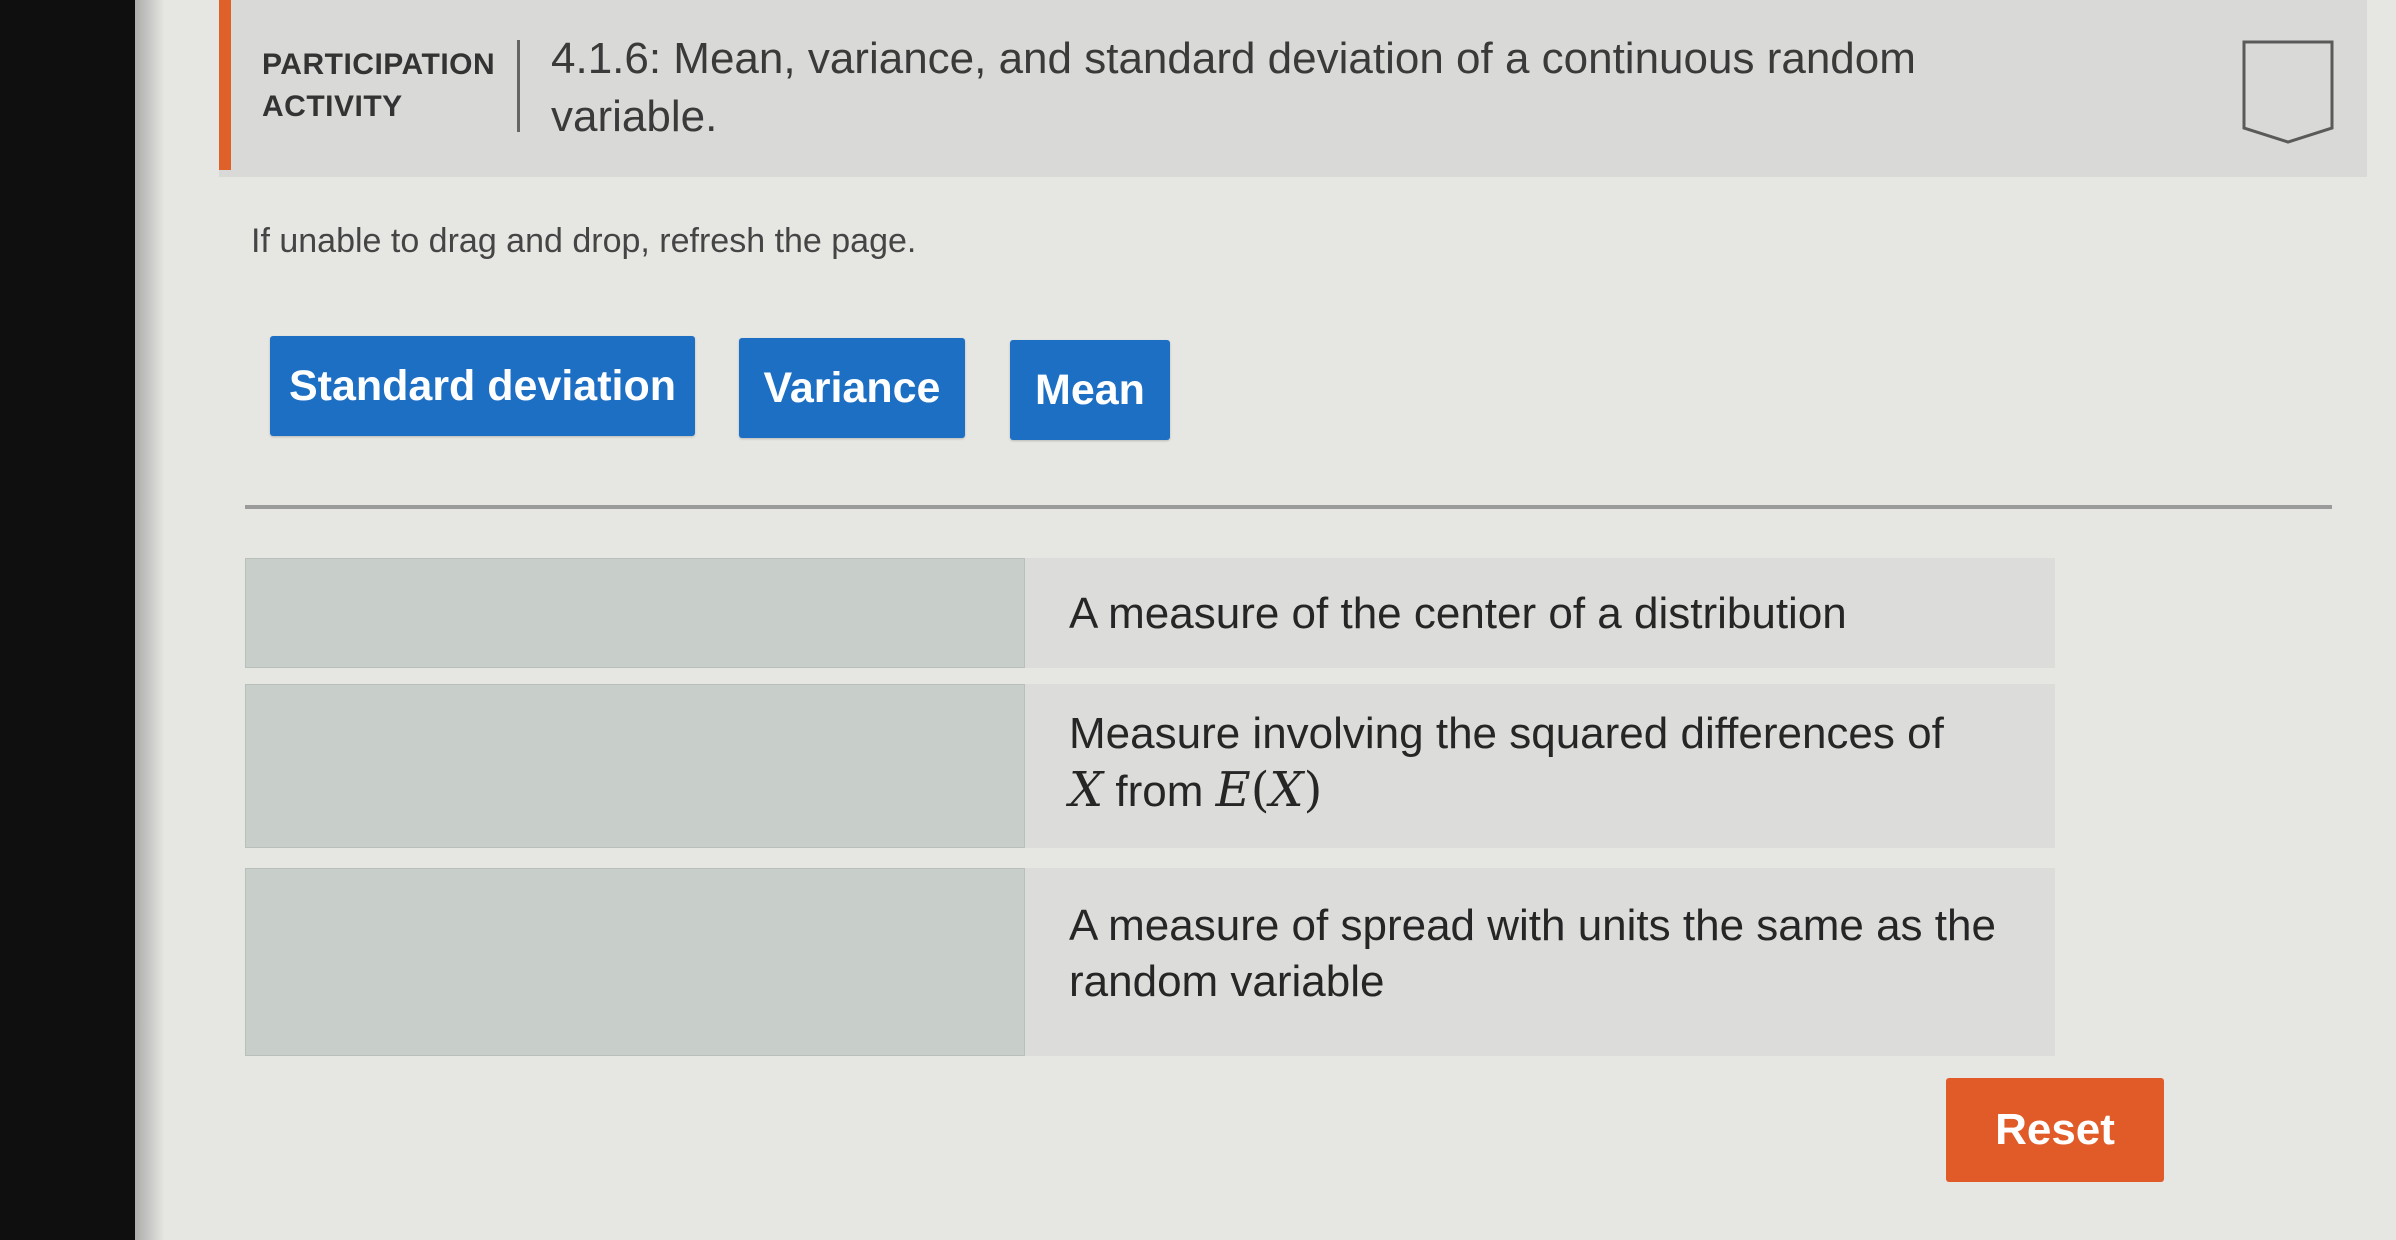 The width and height of the screenshot is (2396, 1240). Describe the element at coordinates (518, 86) in the screenshot. I see `header-divider` at that location.